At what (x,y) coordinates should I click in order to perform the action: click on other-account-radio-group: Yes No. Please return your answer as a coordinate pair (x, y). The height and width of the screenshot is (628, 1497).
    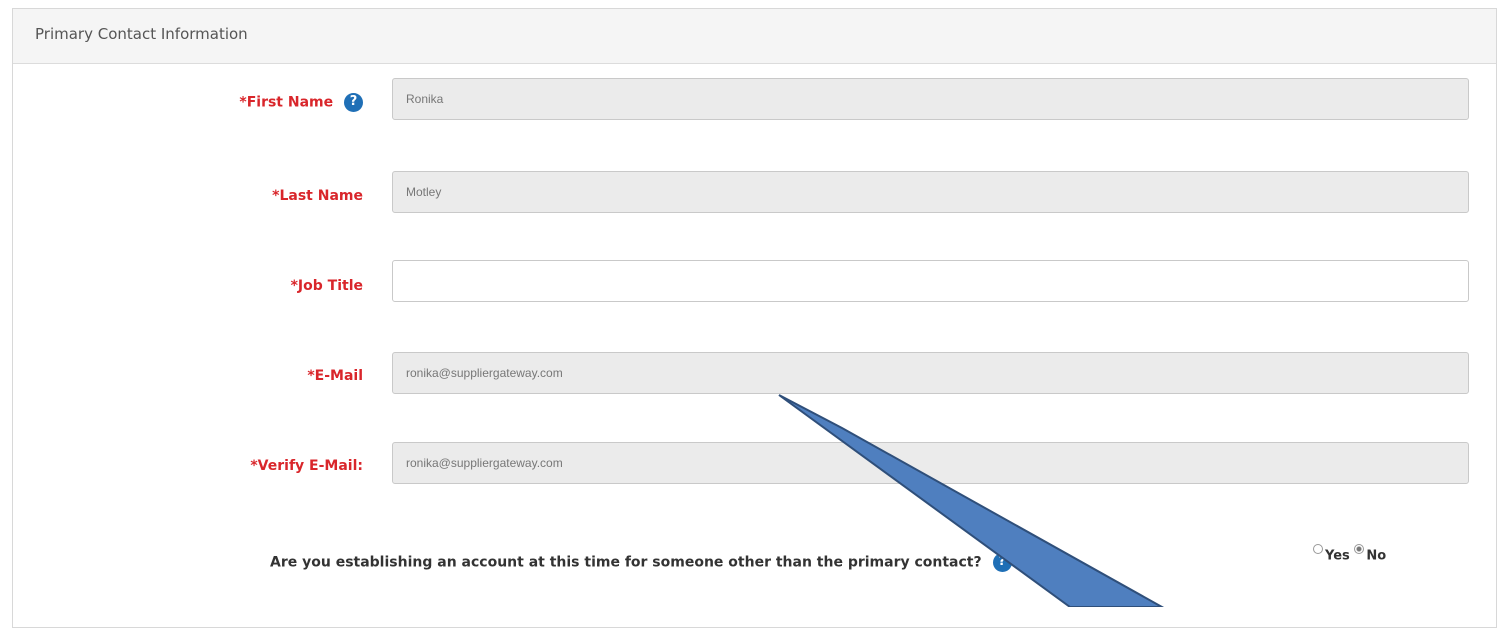
    Looking at the image, I should click on (1349, 553).